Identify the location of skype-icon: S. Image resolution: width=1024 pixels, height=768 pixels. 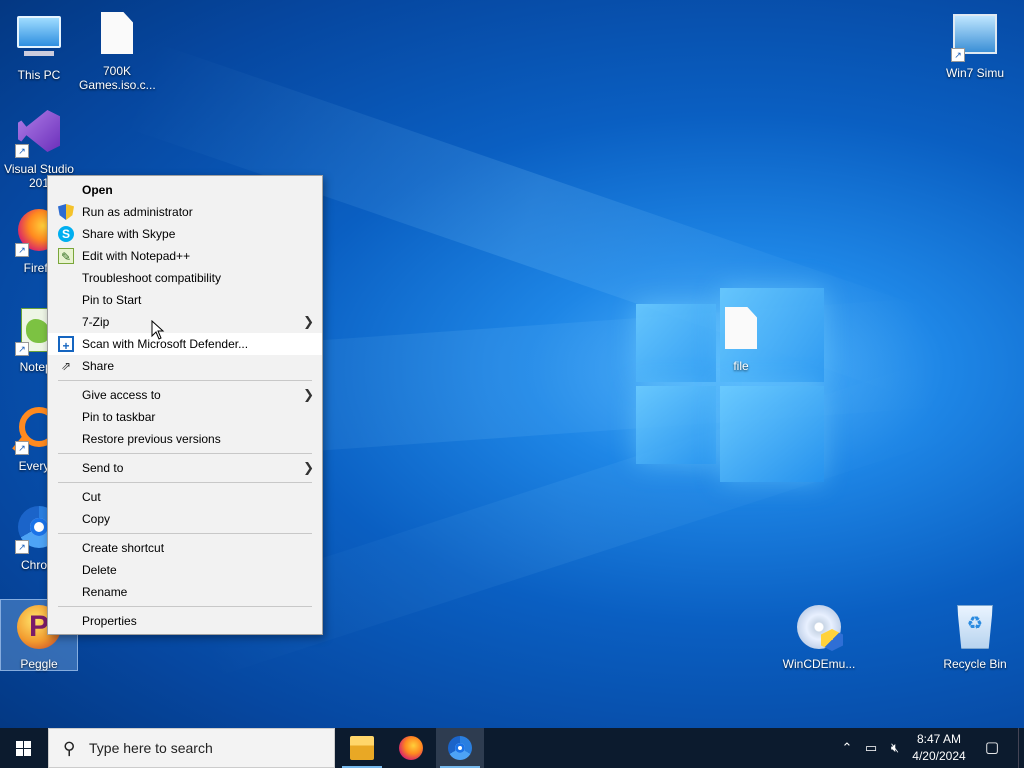
(66, 234).